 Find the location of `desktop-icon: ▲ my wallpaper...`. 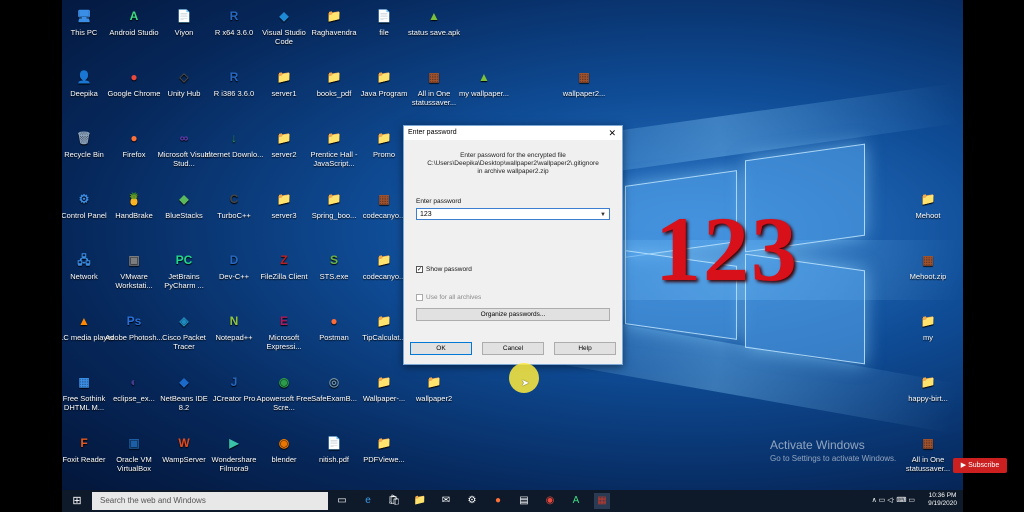

desktop-icon: ▲ my wallpaper... is located at coordinates (484, 82).